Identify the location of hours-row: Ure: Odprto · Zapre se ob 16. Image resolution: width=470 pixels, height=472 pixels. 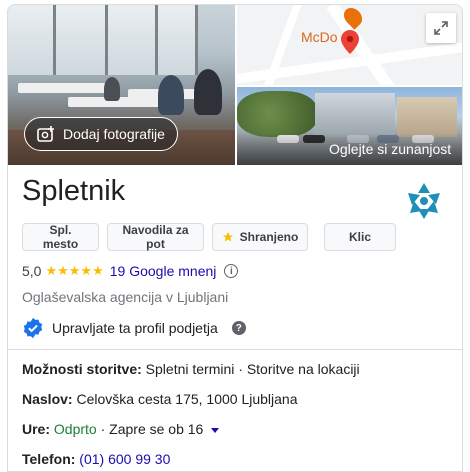
(121, 429).